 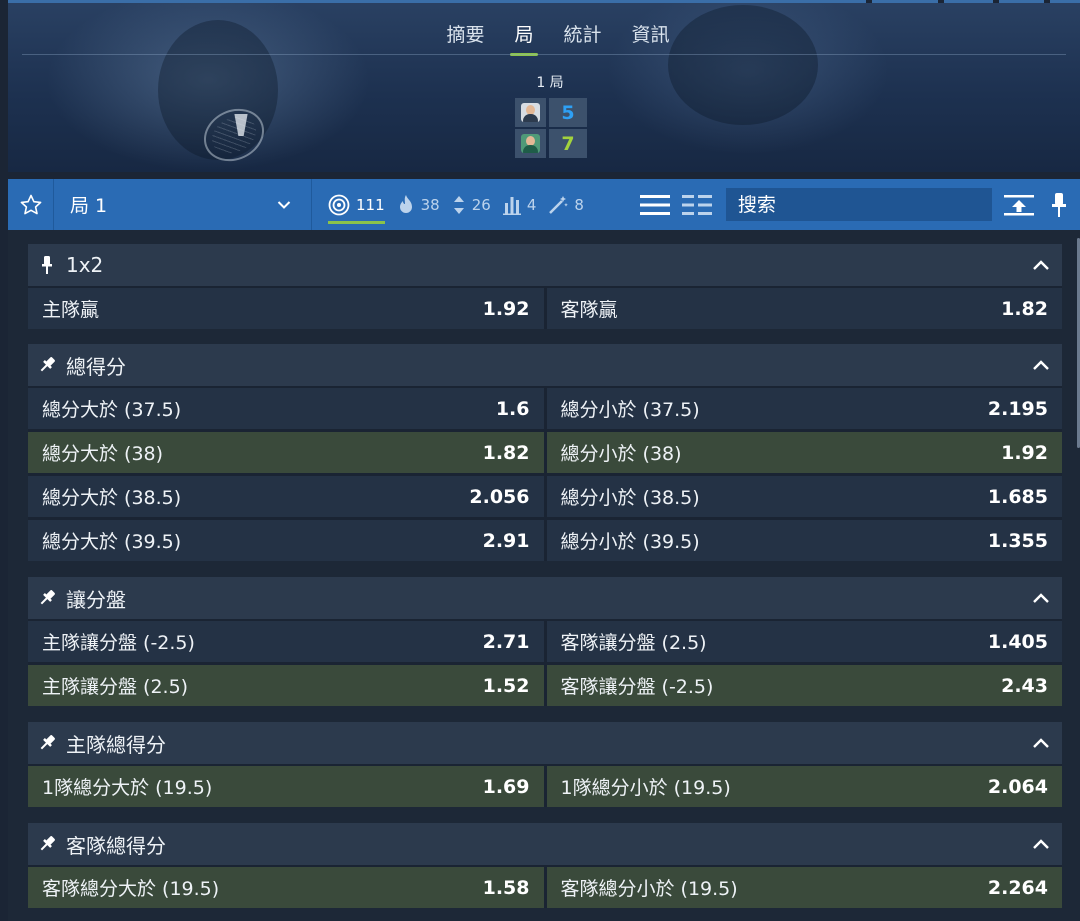 I want to click on filter-totals: 26, so click(x=471, y=204).